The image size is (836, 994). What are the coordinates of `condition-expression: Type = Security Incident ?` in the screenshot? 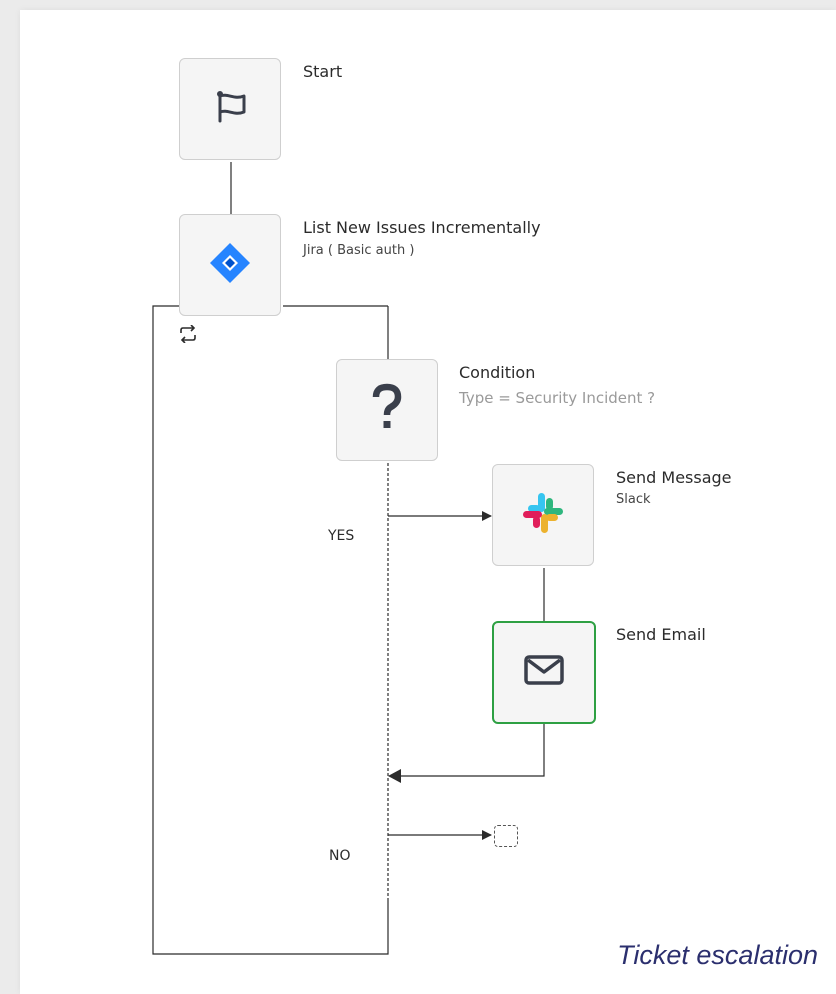 It's located at (557, 398).